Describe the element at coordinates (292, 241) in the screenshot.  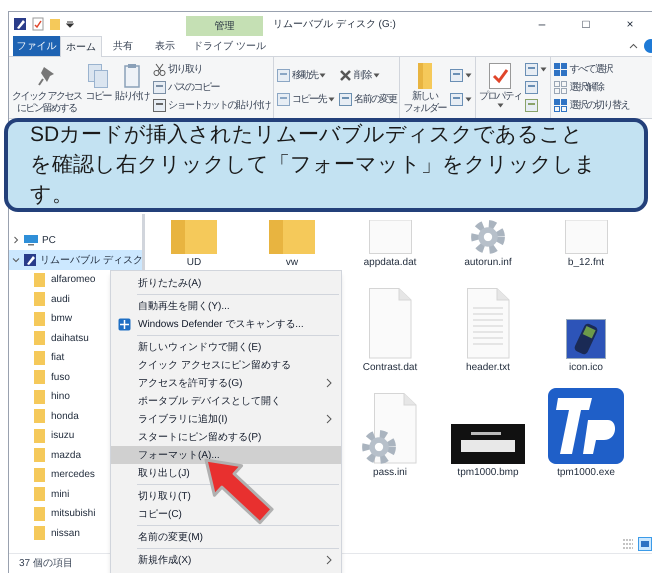
I see `file-item: vw` at that location.